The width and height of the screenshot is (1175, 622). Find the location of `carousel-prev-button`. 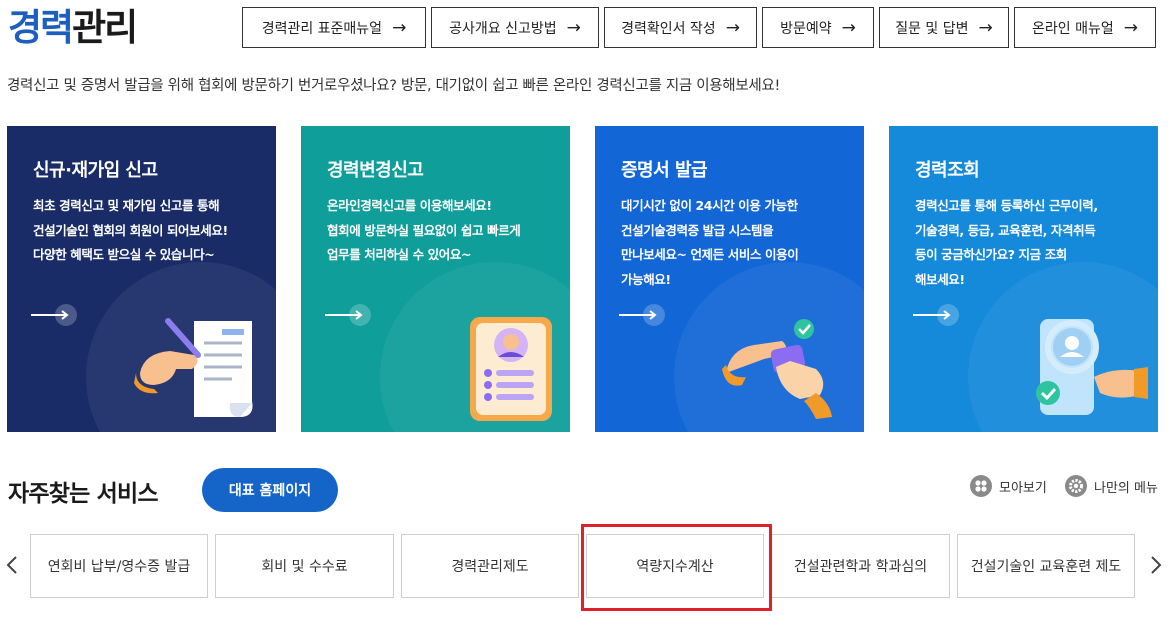

carousel-prev-button is located at coordinates (12, 565).